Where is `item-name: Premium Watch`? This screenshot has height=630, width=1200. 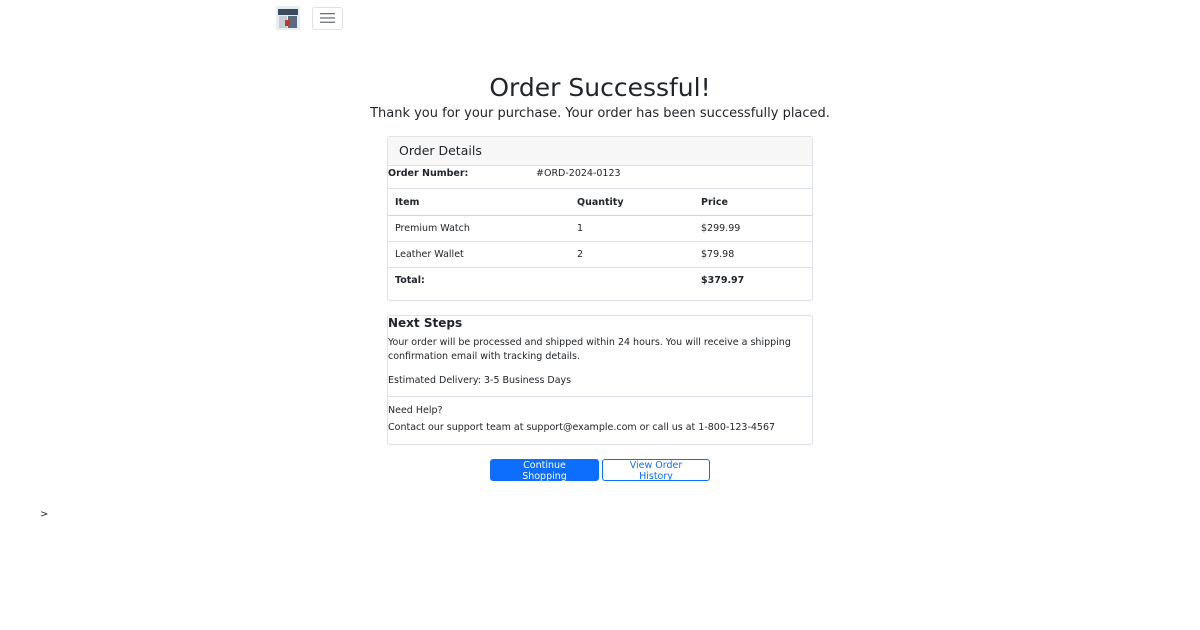 item-name: Premium Watch is located at coordinates (479, 228).